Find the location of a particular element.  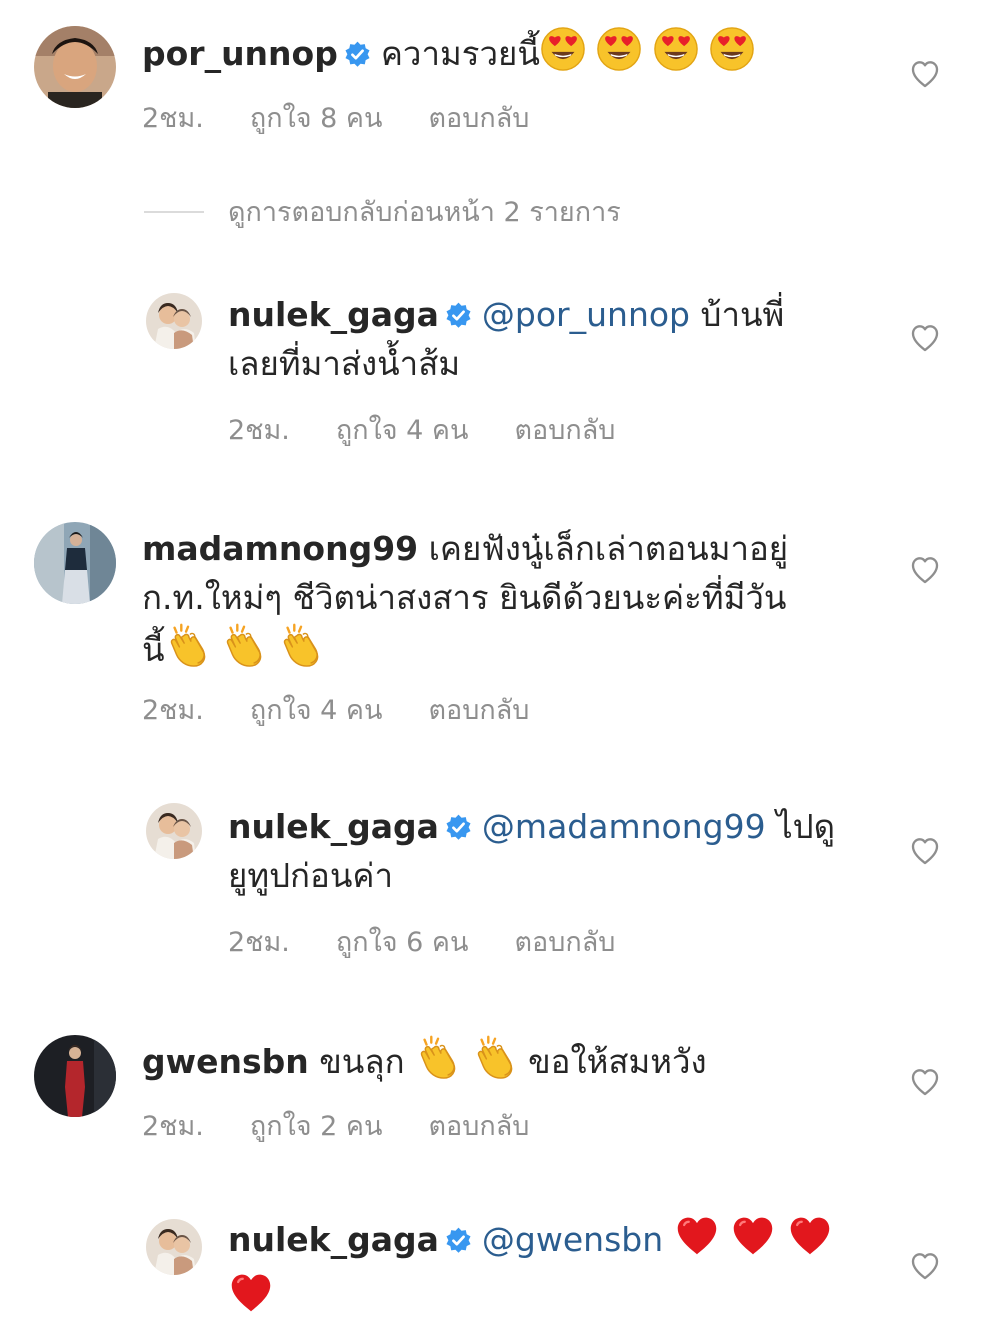

comment-text: nulek_gaga @gwensbn is located at coordinates (548, 1271).